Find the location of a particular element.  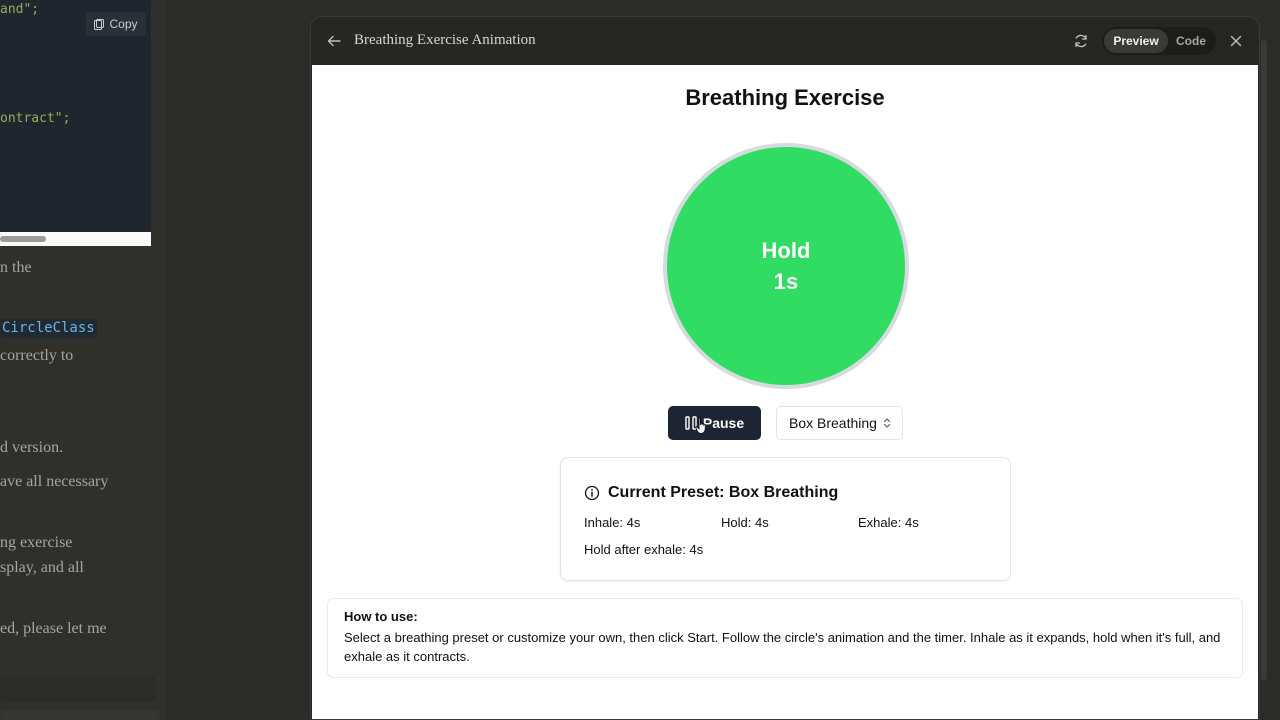

exhale-duration: Exhale: 4s is located at coordinates (888, 522).